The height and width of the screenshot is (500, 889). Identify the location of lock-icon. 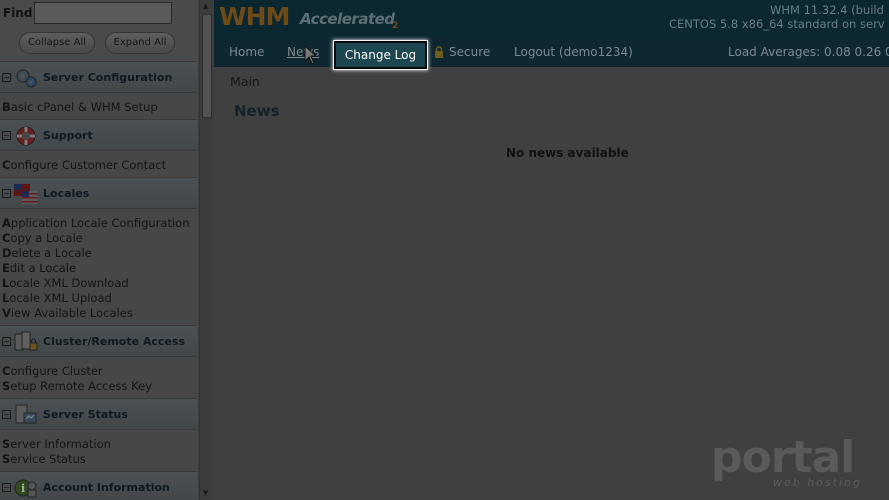
(439, 52).